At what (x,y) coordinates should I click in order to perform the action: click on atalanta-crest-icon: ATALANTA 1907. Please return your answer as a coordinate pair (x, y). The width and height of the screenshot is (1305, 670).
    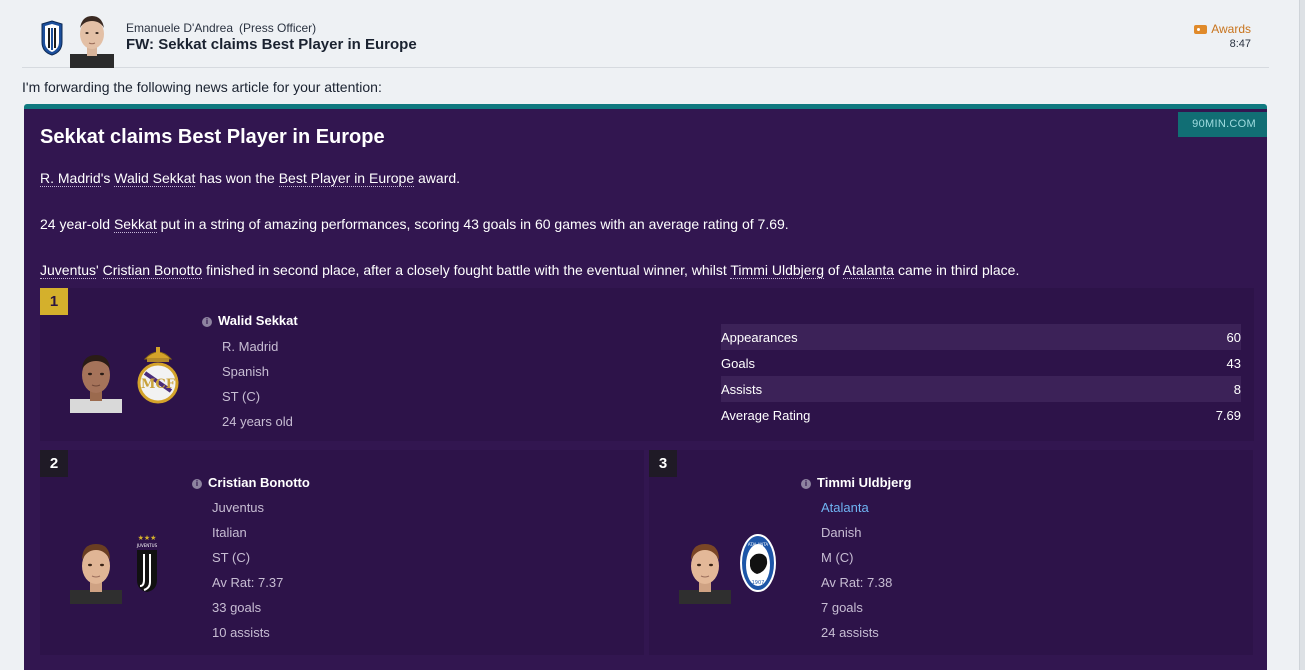
    Looking at the image, I should click on (758, 563).